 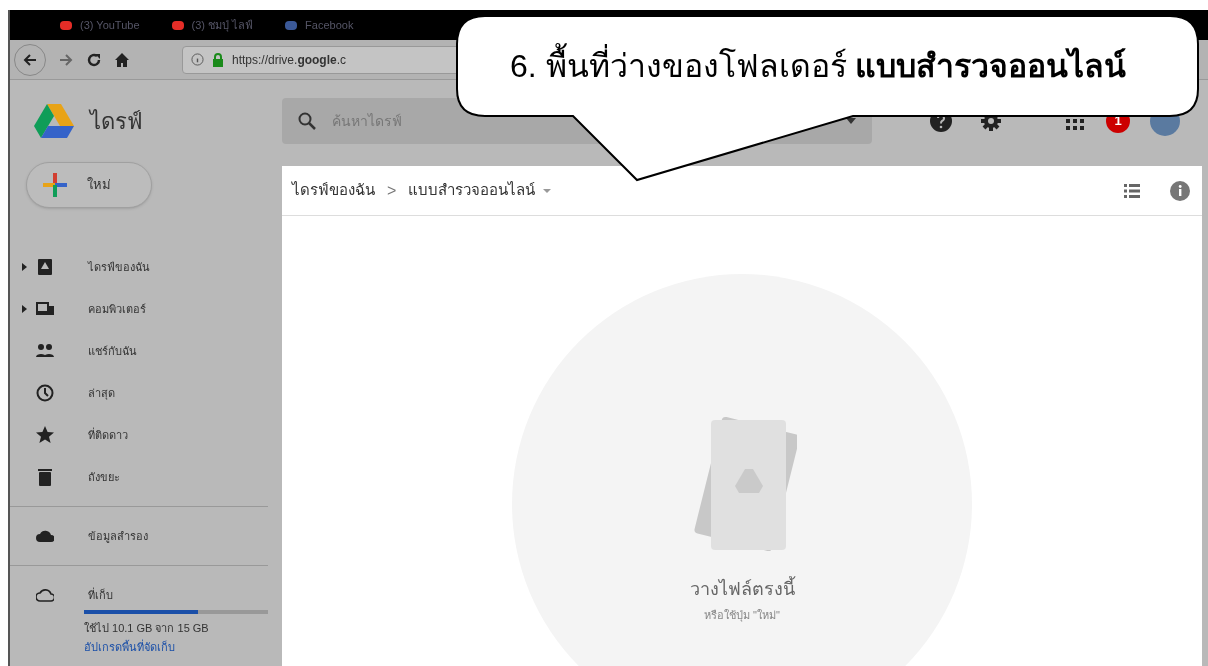 I want to click on drive-logo-icon, so click(x=54, y=121).